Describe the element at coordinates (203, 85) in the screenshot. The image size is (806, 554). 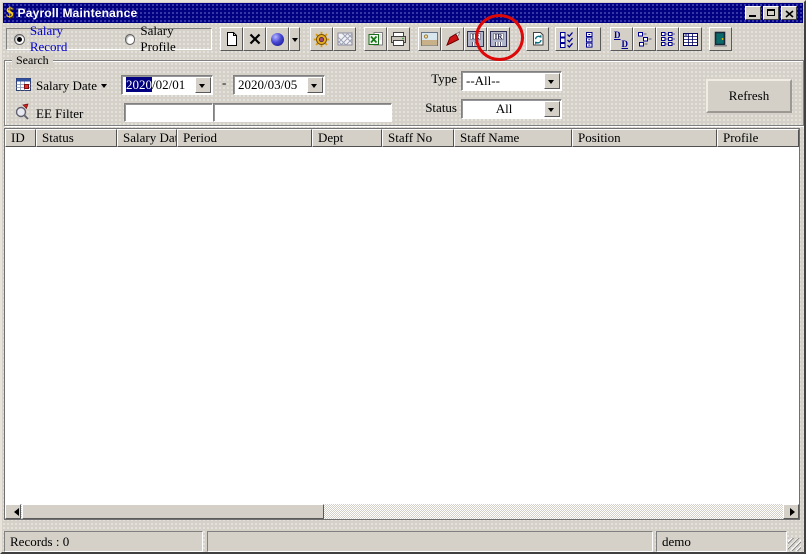
I see `date-from-dropdown-button` at that location.